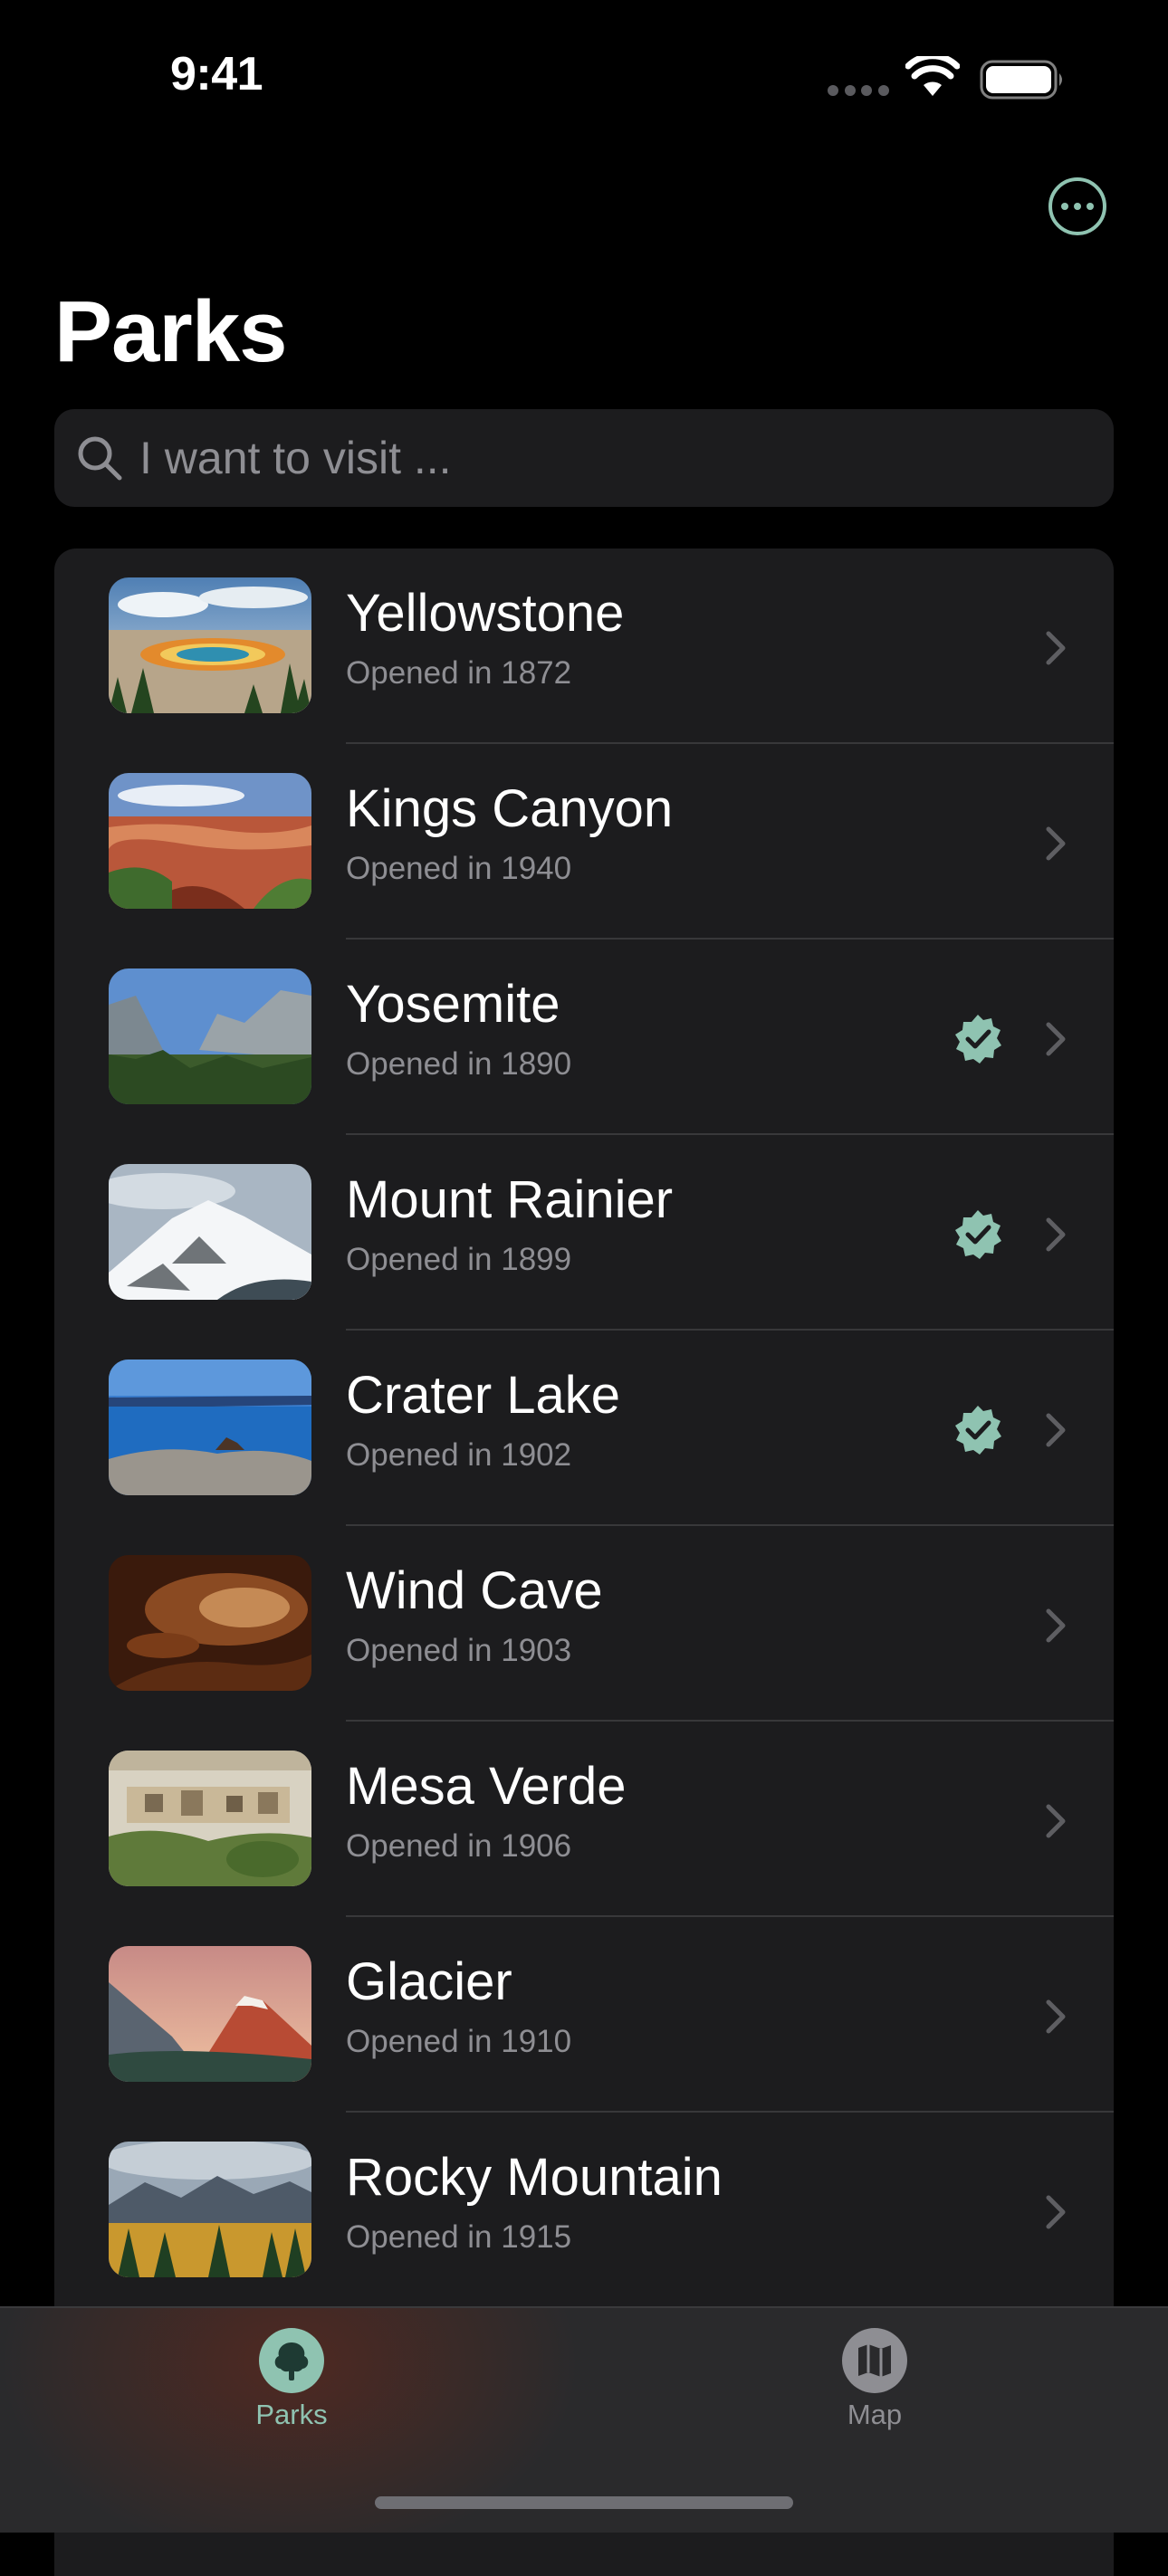 The height and width of the screenshot is (2576, 1168). What do you see at coordinates (210, 1428) in the screenshot?
I see `park-photo-crater-lake` at bounding box center [210, 1428].